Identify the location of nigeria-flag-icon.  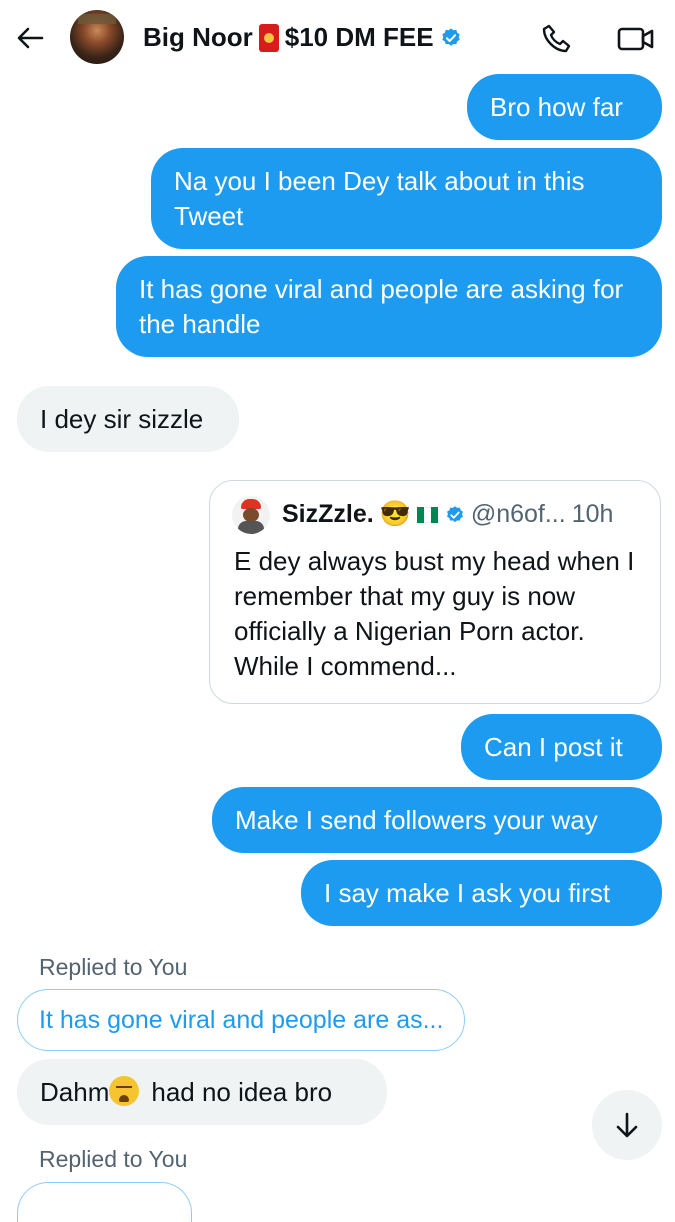
(427, 514).